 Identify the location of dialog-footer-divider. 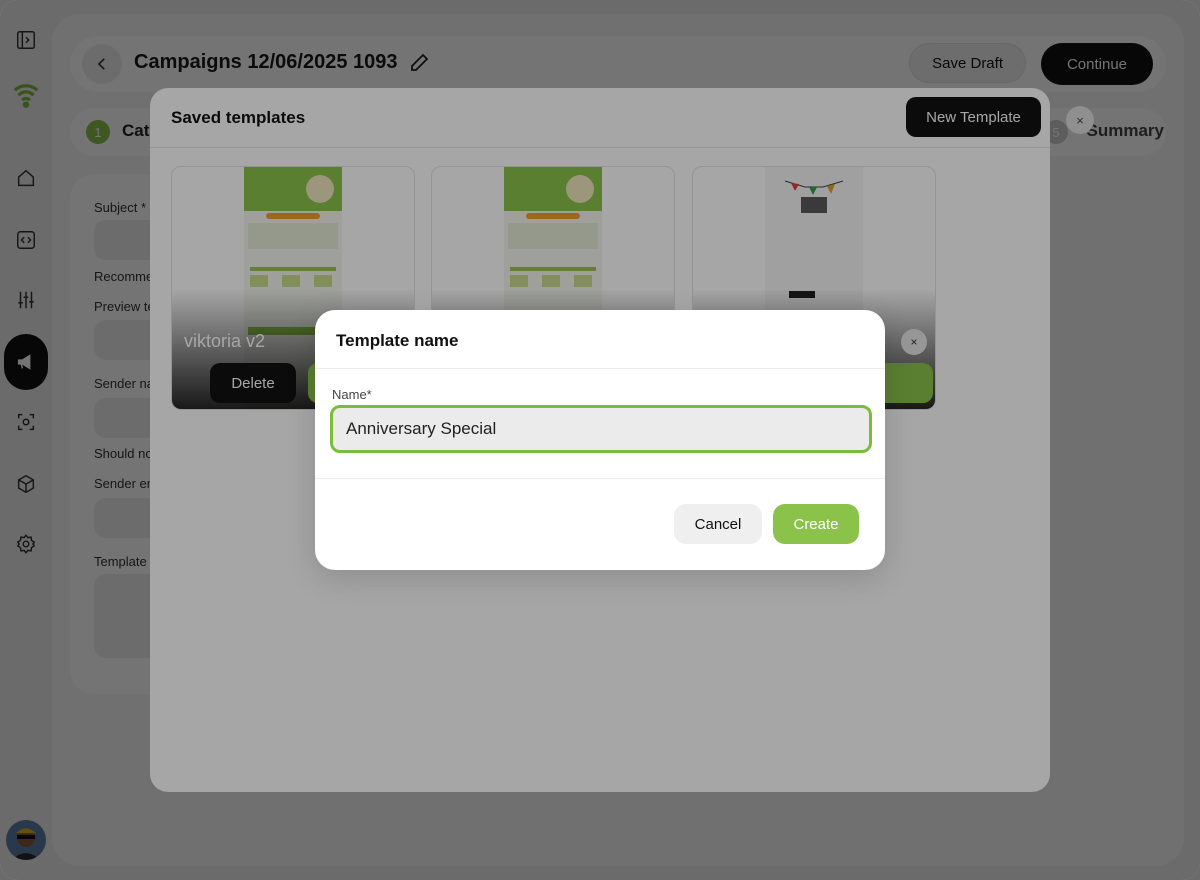
(600, 478).